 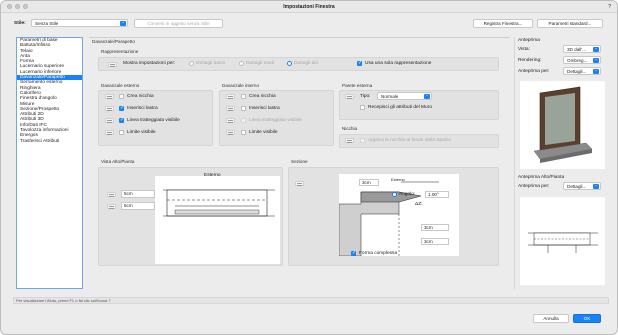 I want to click on radio-dettagli-bassi, so click(x=191, y=63).